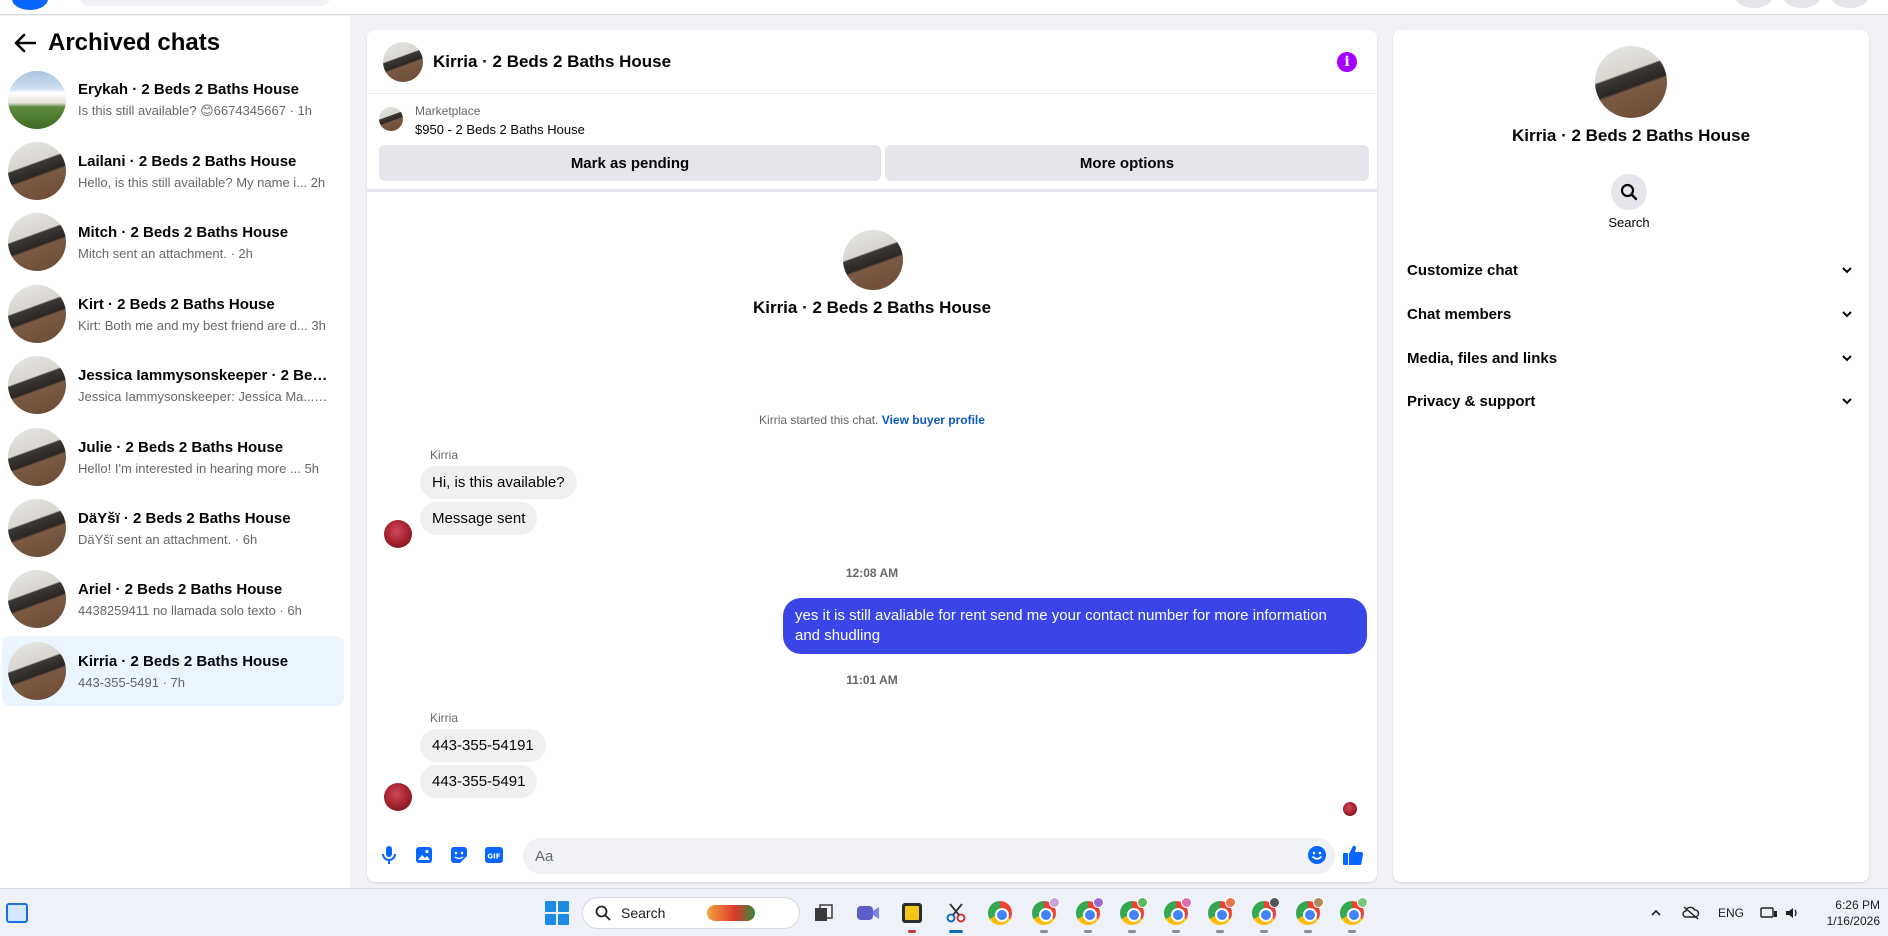  I want to click on customize-chat-section: Customize chat, so click(1630, 270).